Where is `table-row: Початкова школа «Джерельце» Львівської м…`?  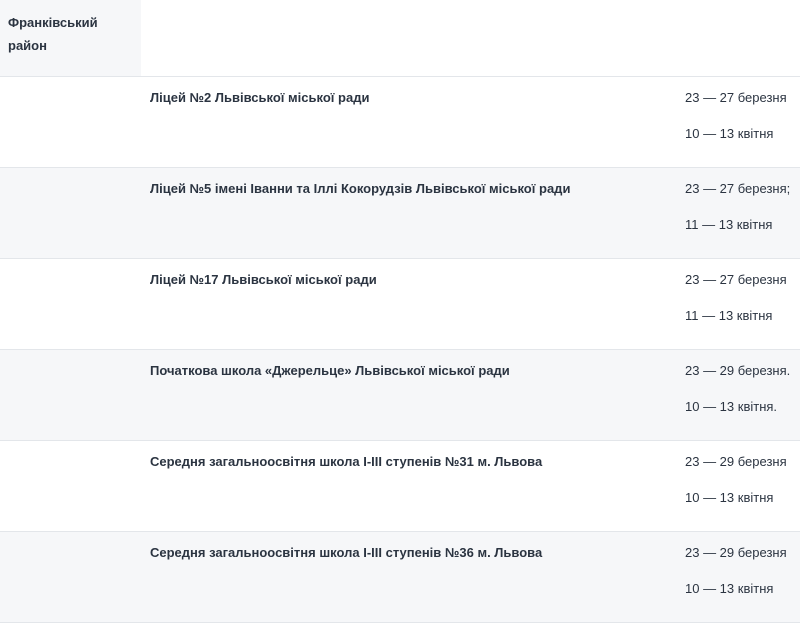 table-row: Початкова школа «Джерельце» Львівської м… is located at coordinates (400, 395).